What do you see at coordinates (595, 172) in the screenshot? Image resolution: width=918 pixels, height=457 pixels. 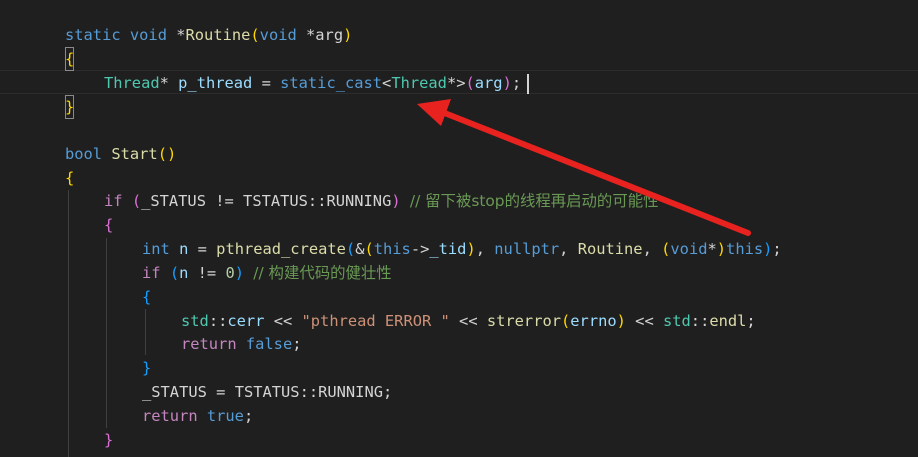 I see `arrow-shaft` at bounding box center [595, 172].